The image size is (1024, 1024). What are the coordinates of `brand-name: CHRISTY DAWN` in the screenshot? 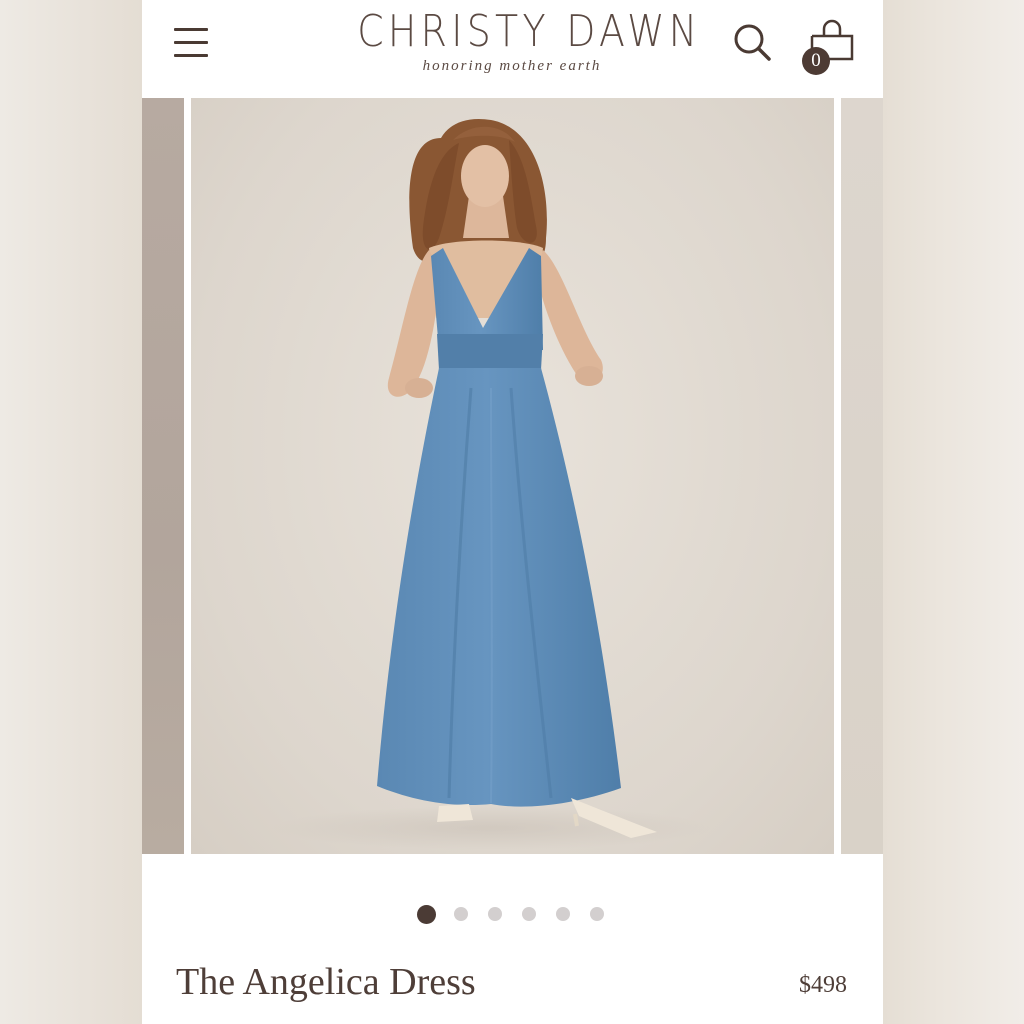 It's located at (529, 31).